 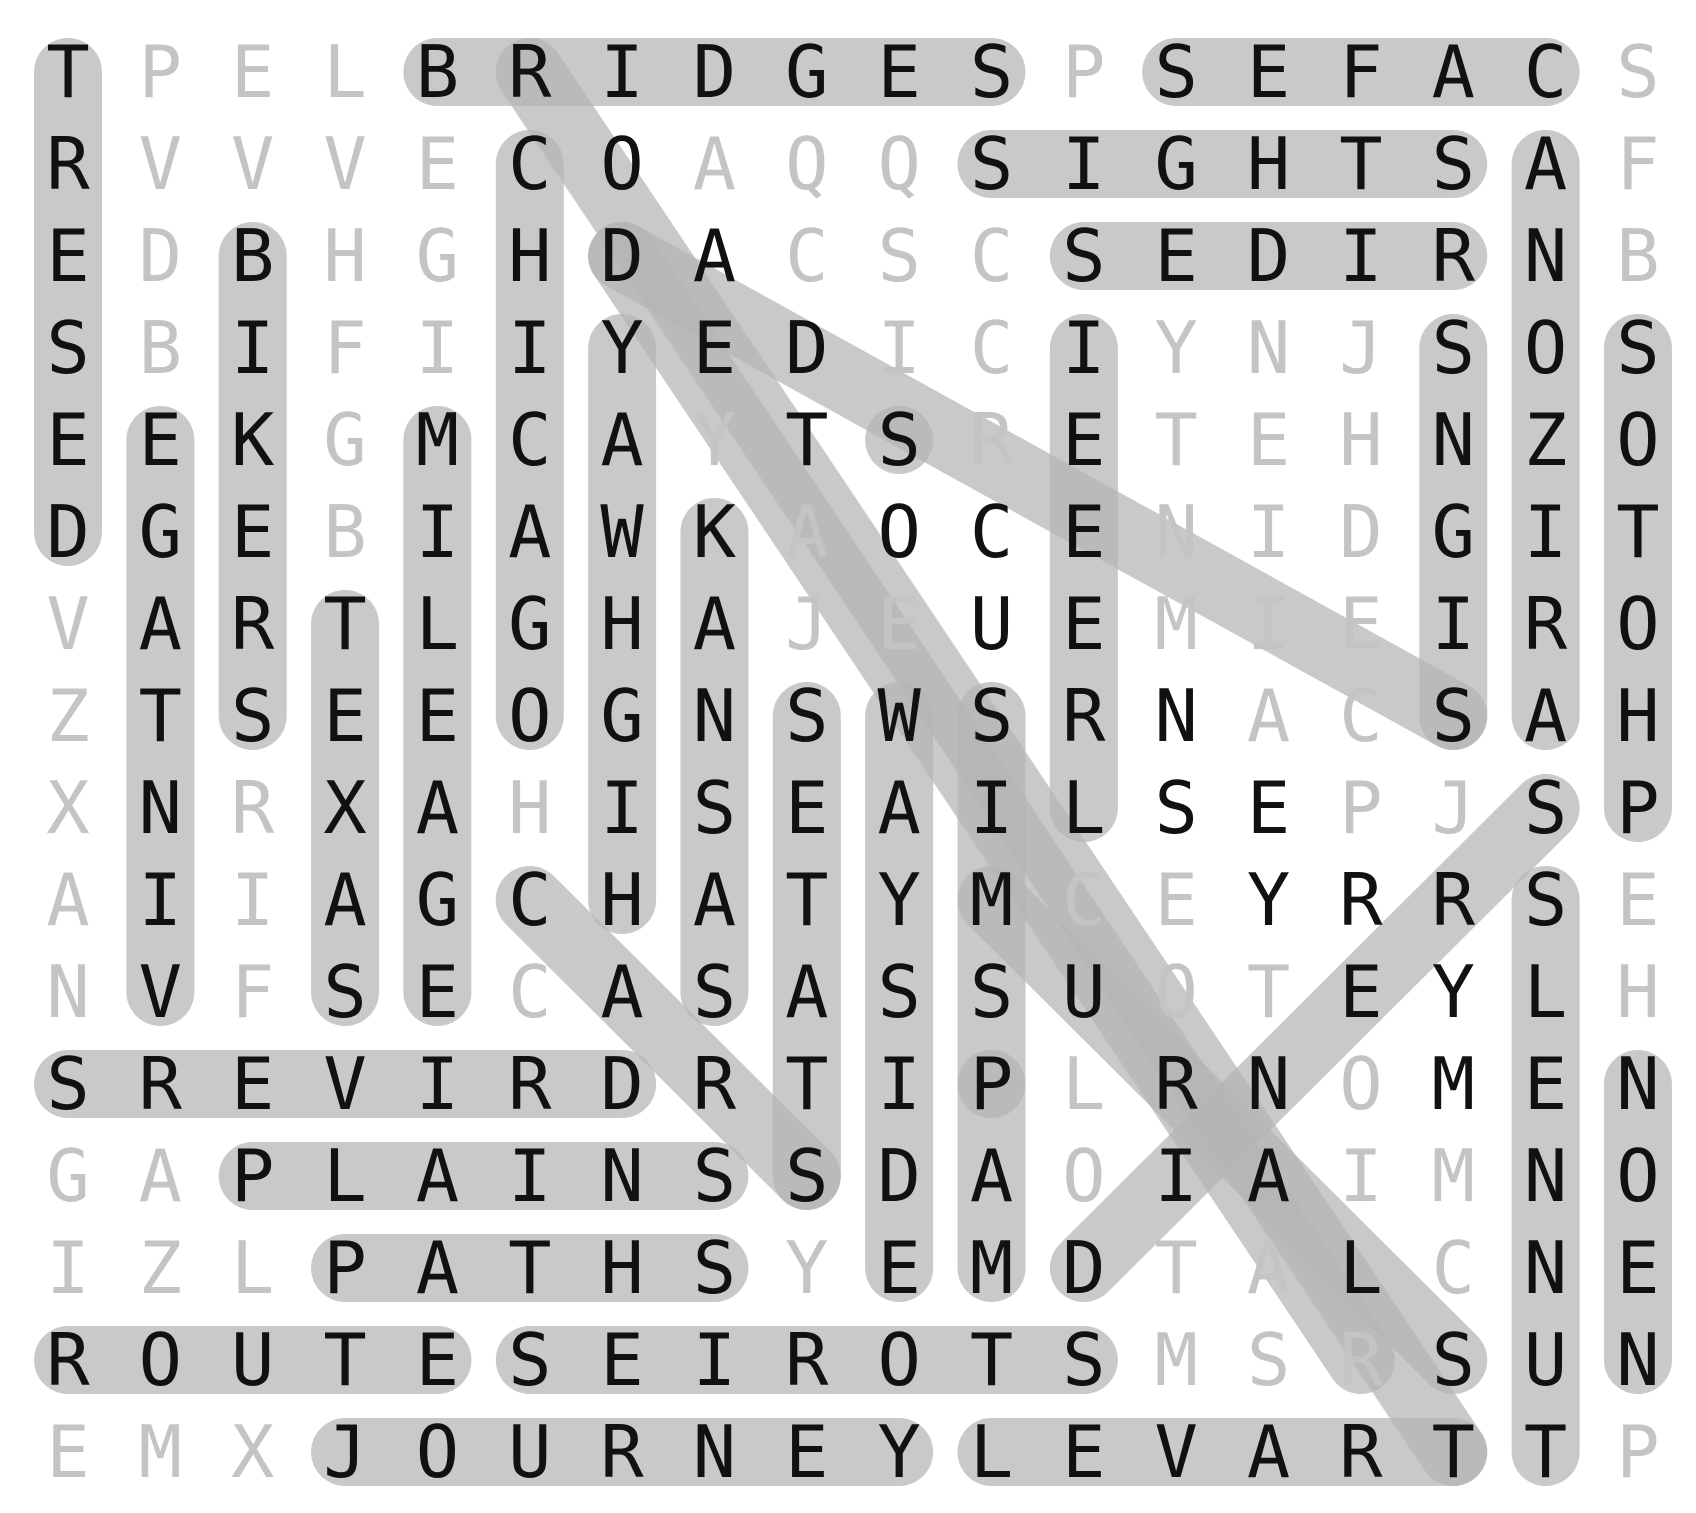 What do you see at coordinates (1637, 1176) in the screenshot?
I see `grid-cell-r12-c17: O` at bounding box center [1637, 1176].